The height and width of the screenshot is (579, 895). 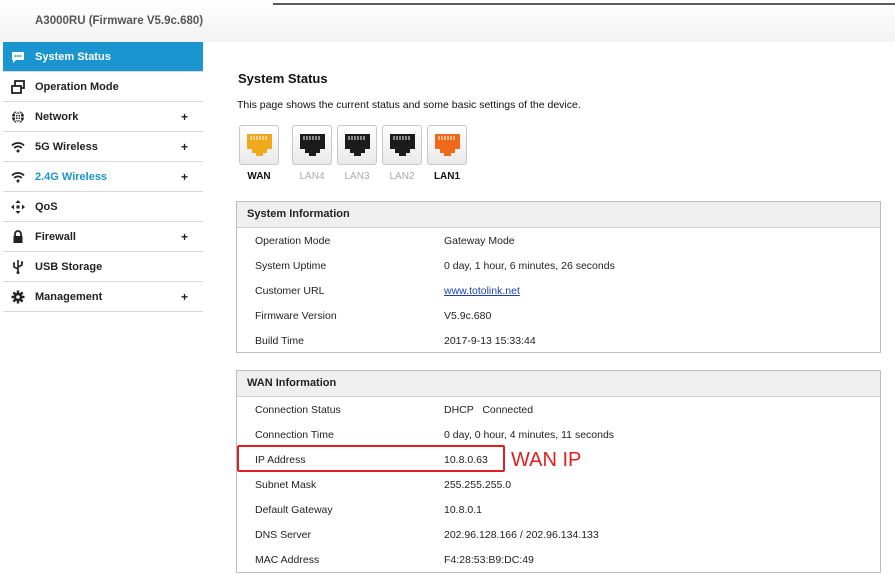 I want to click on info-row: Build Time 2017-9-13 15:33:44, so click(x=558, y=340).